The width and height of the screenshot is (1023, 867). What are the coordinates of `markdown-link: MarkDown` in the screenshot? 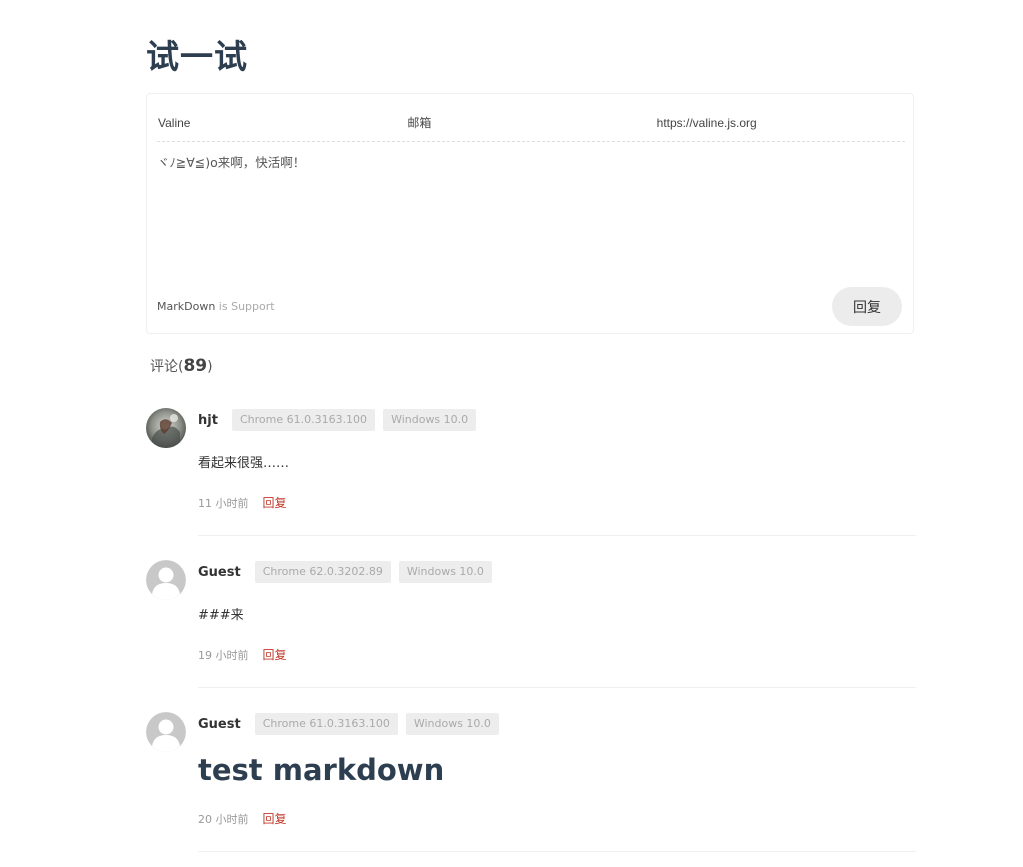 It's located at (186, 306).